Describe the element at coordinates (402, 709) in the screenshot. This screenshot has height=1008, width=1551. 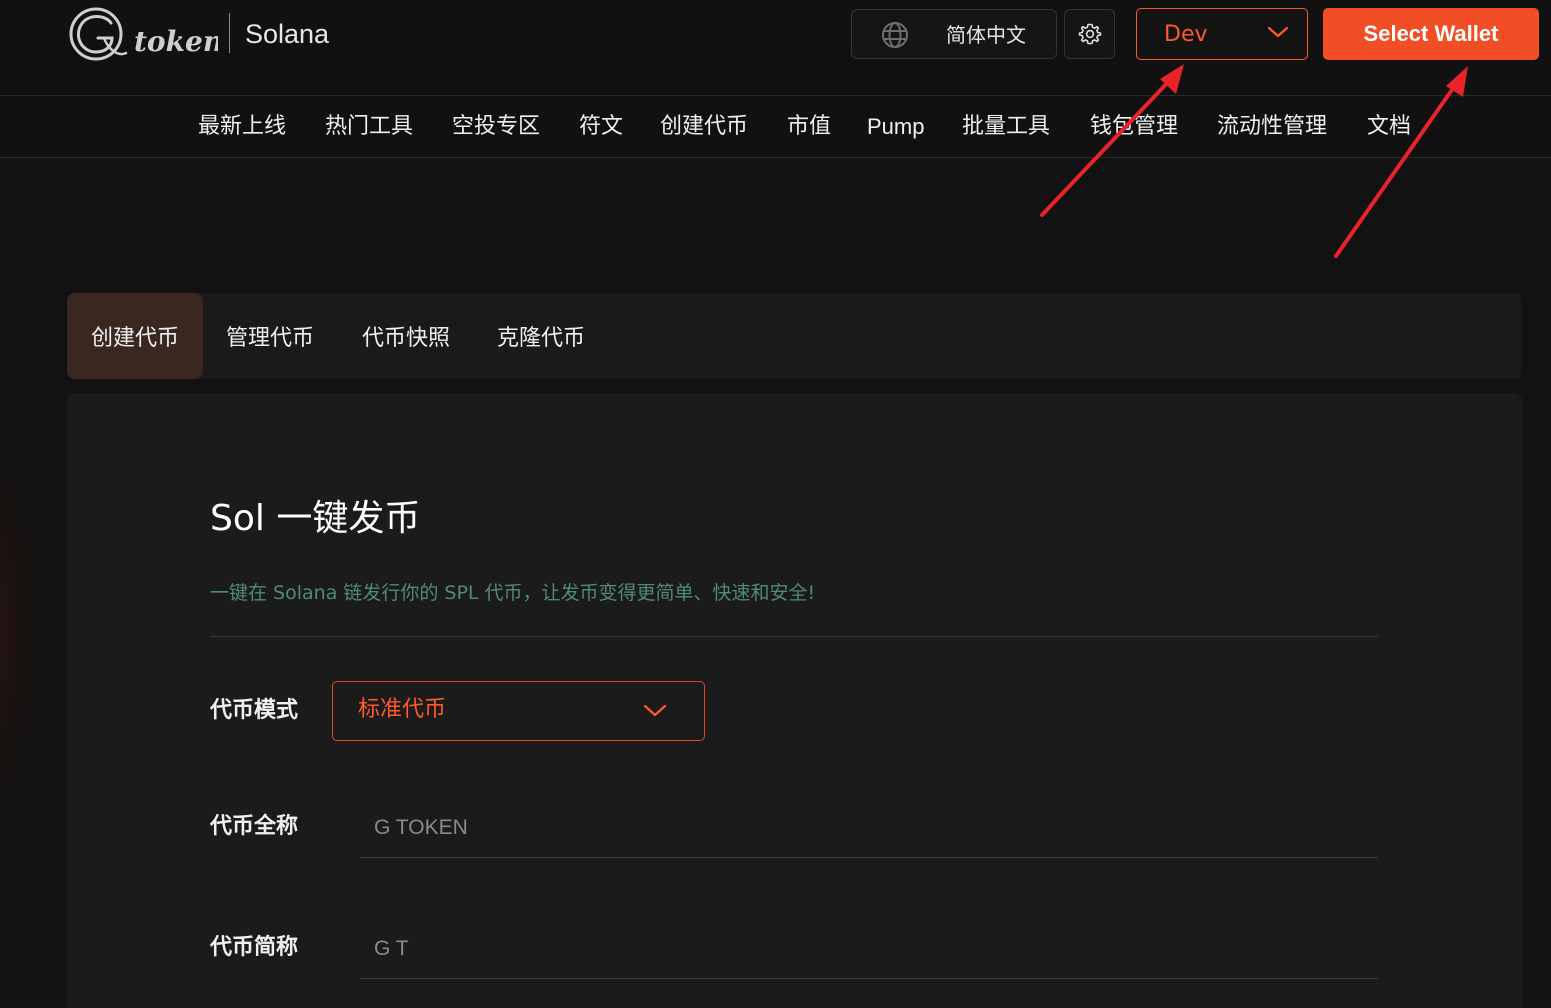
I see `token-mode-value: 标准代币` at that location.